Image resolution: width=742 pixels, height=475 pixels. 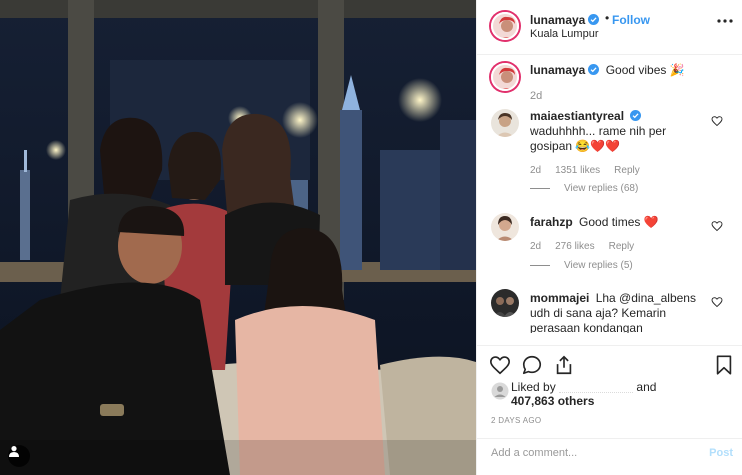 What do you see at coordinates (596, 387) in the screenshot?
I see `liked-by-username-redacted` at bounding box center [596, 387].